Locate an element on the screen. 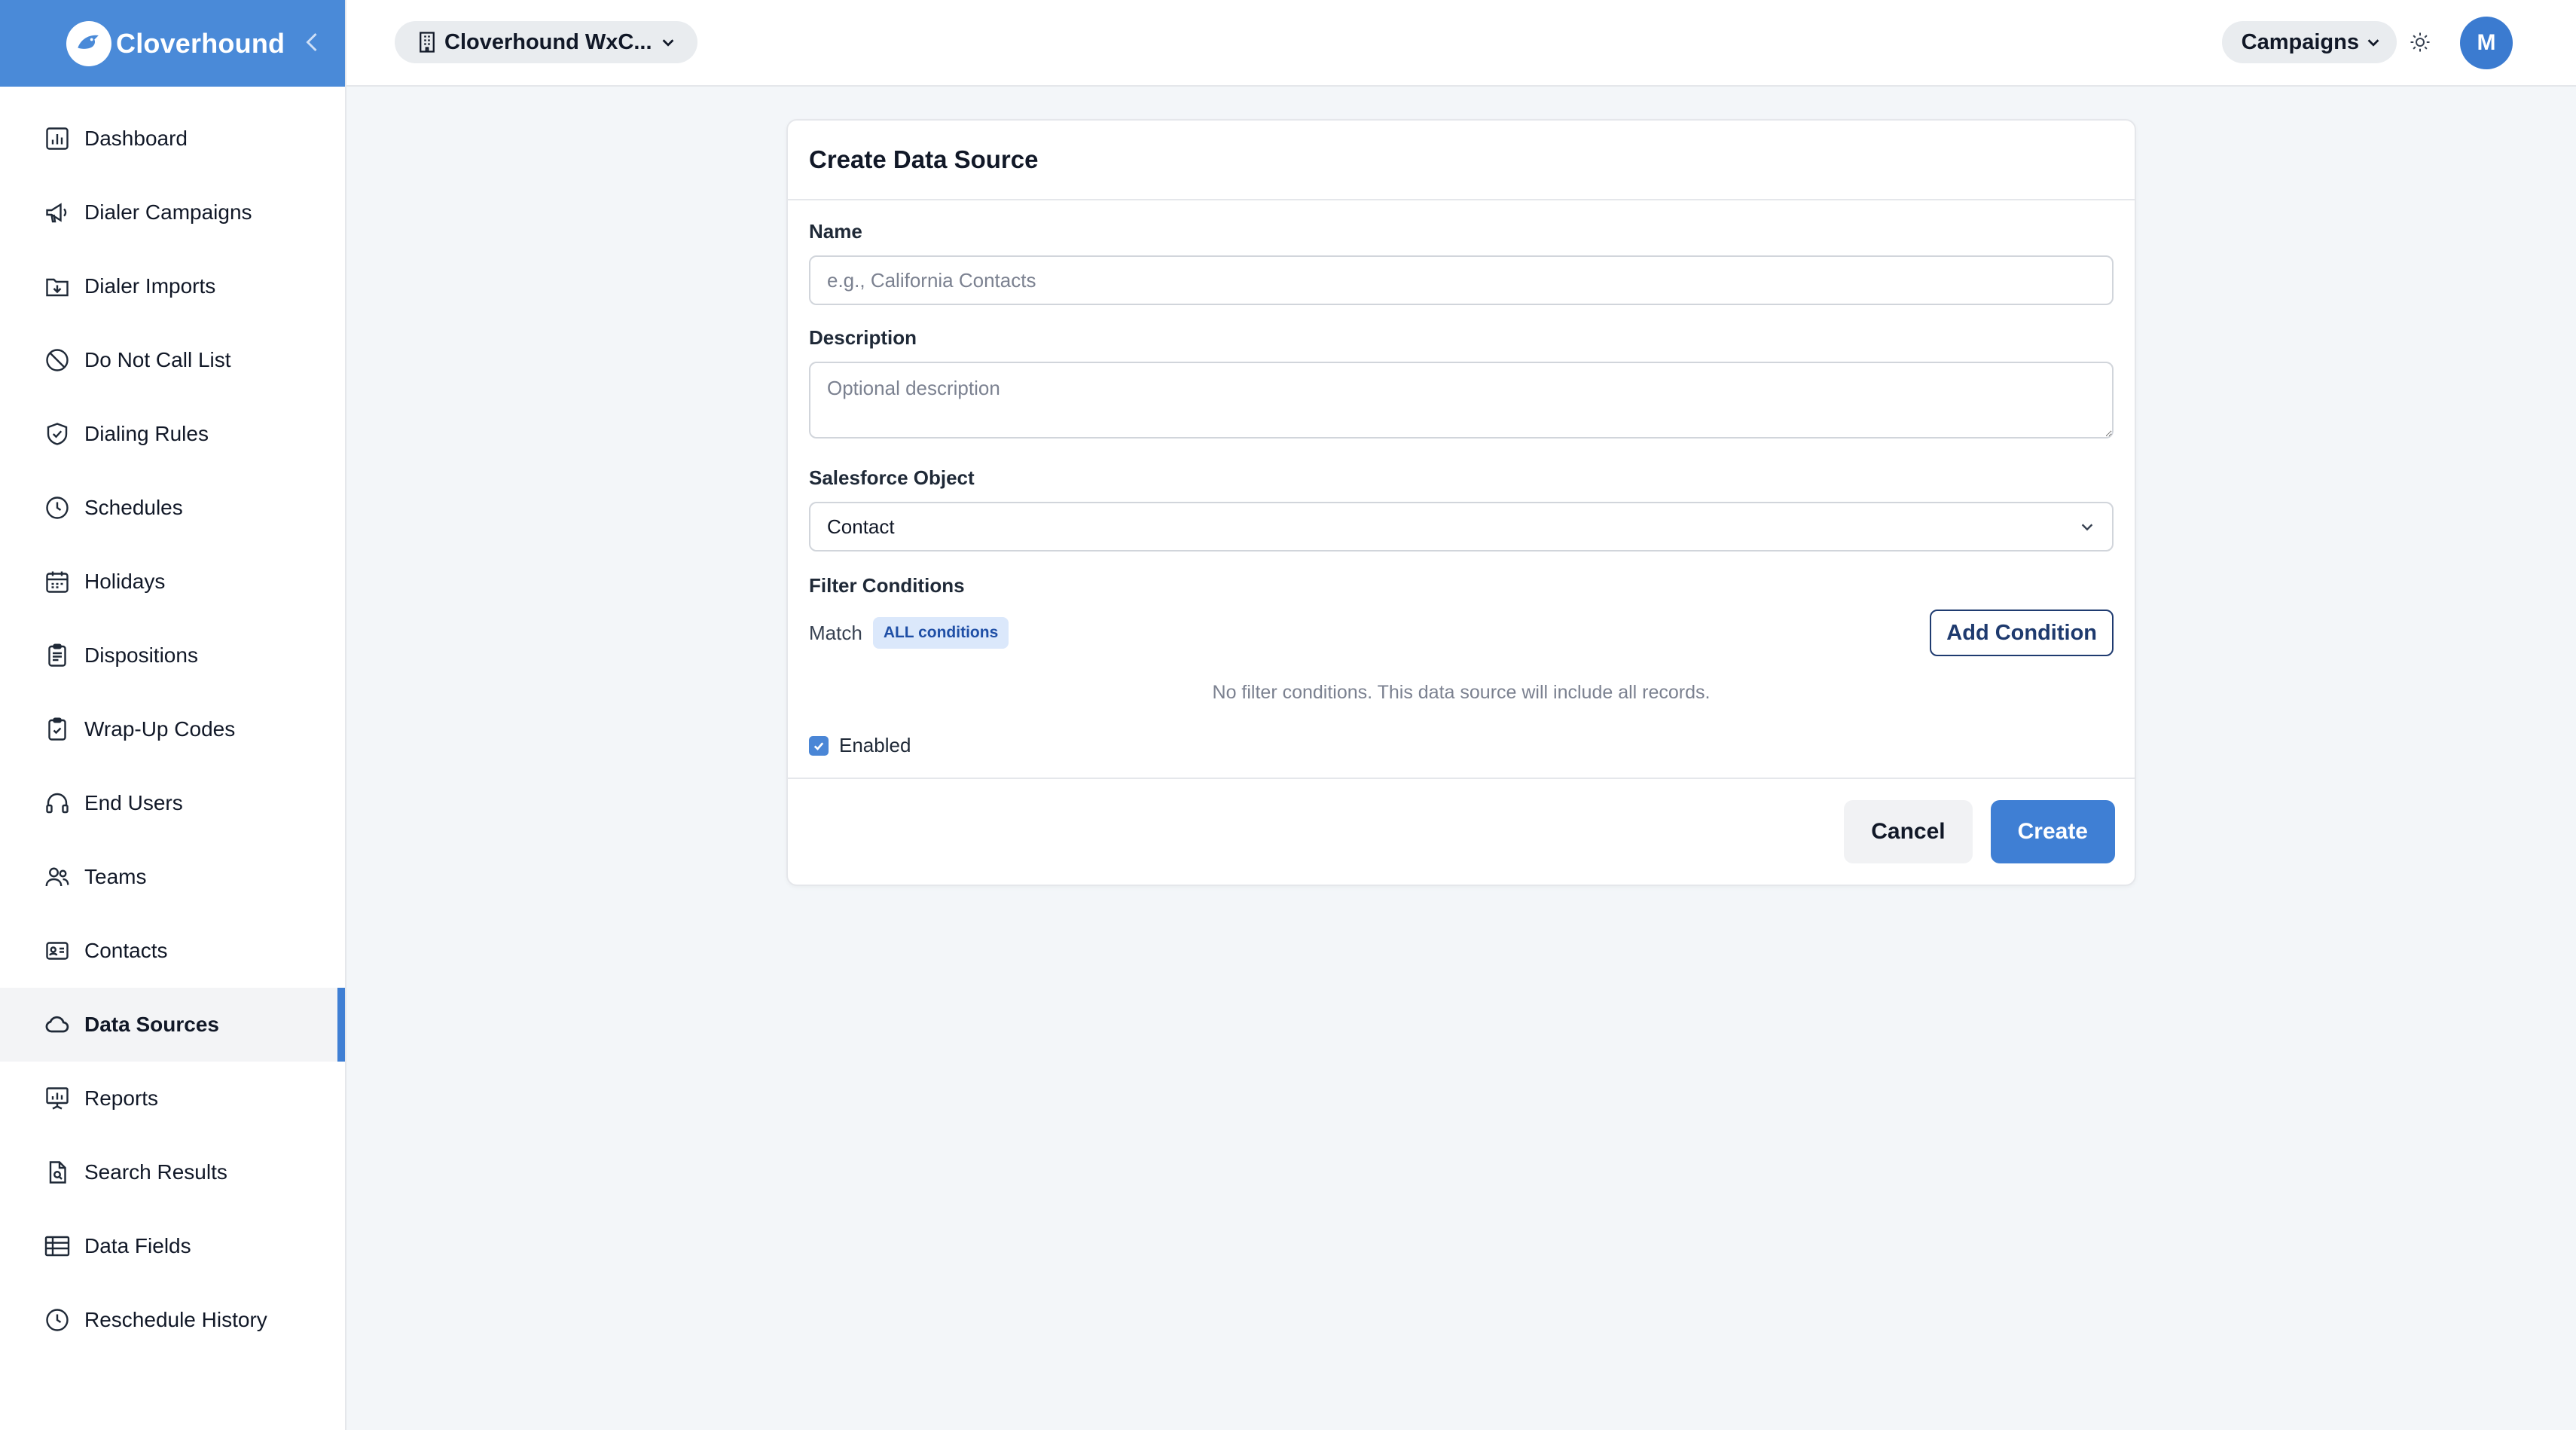 Image resolution: width=2576 pixels, height=1430 pixels. sidebar-item-contacts: Contacts is located at coordinates (173, 951).